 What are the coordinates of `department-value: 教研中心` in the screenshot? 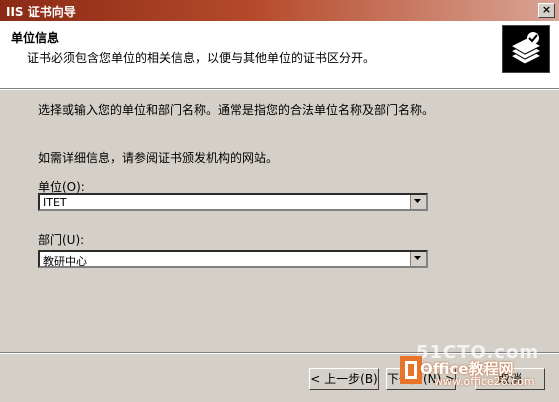 It's located at (65, 261).